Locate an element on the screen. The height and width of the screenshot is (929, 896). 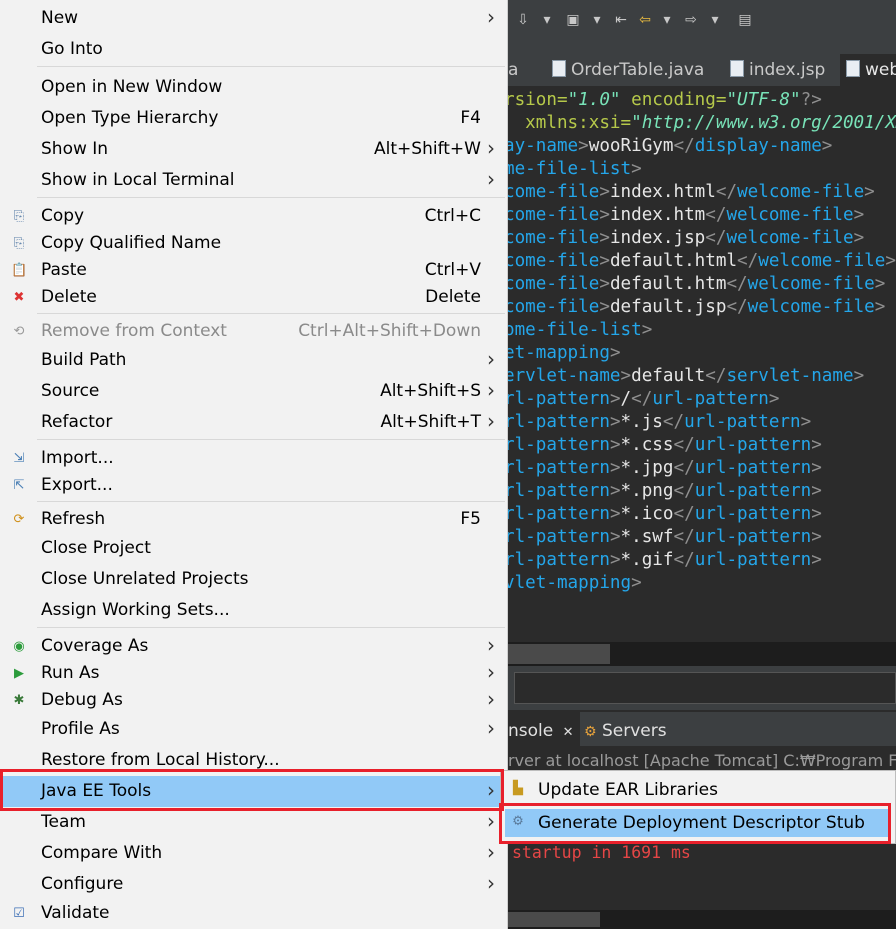
tab-servers: ⚙ Servers is located at coordinates (625, 729).